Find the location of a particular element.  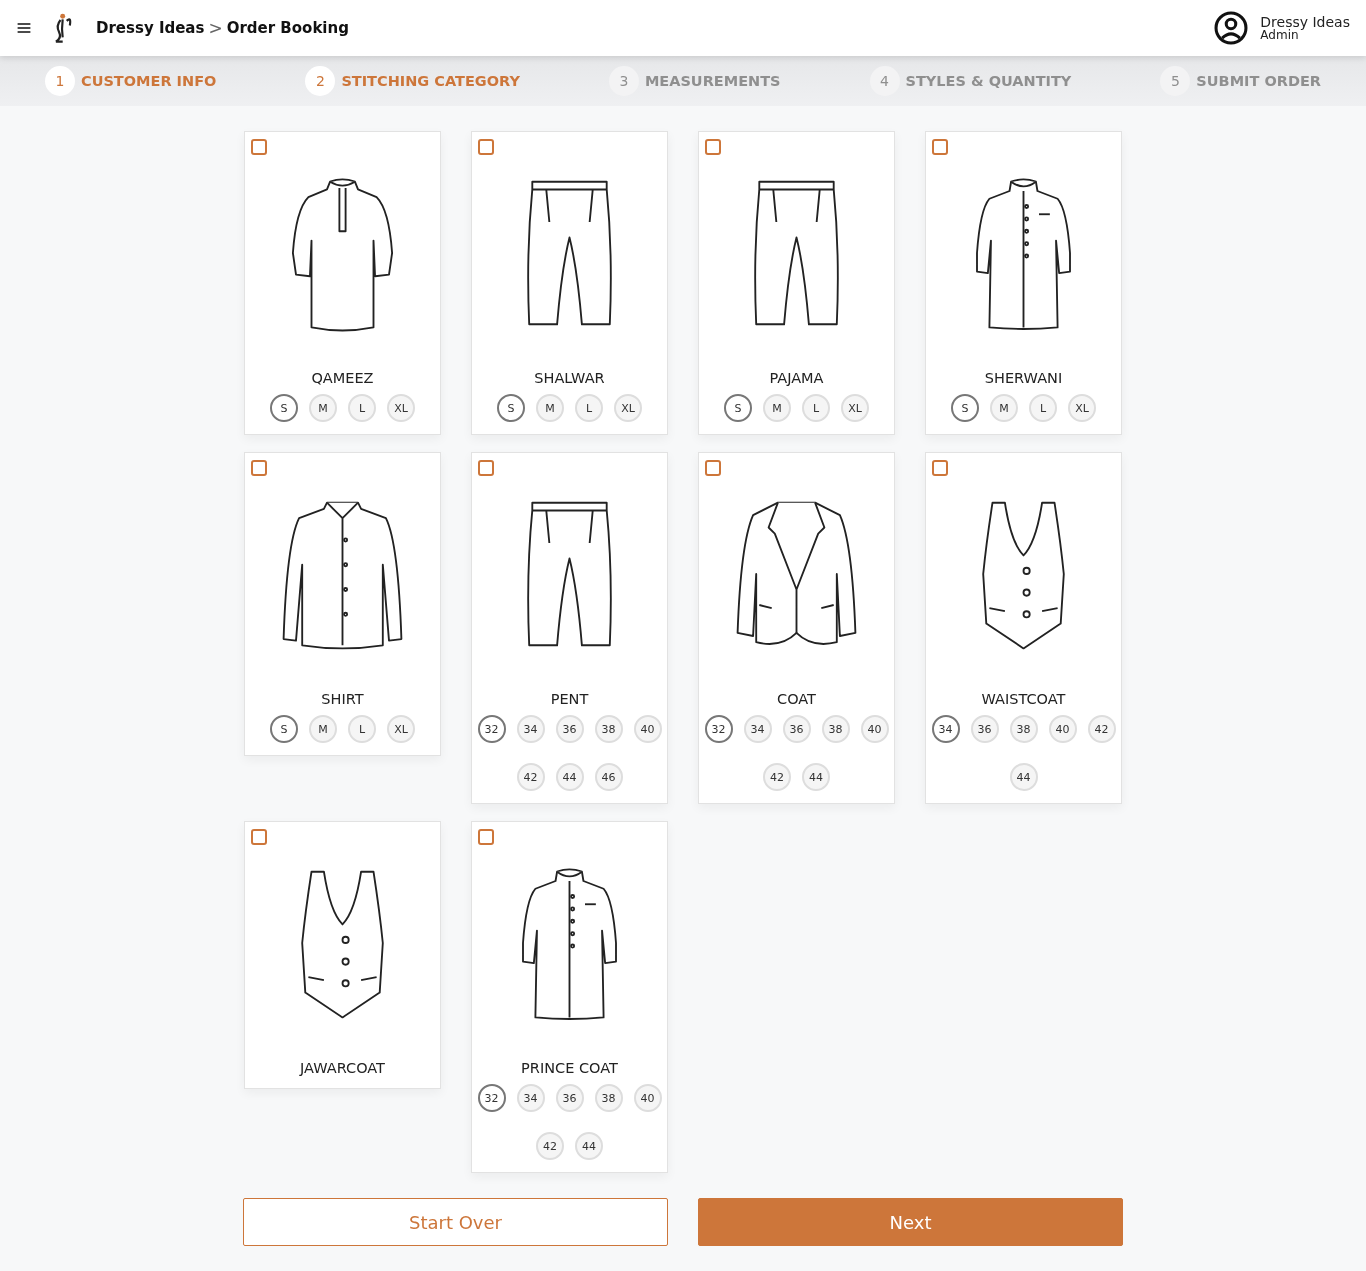

garment-name: PRINCE COAT is located at coordinates (569, 1068).